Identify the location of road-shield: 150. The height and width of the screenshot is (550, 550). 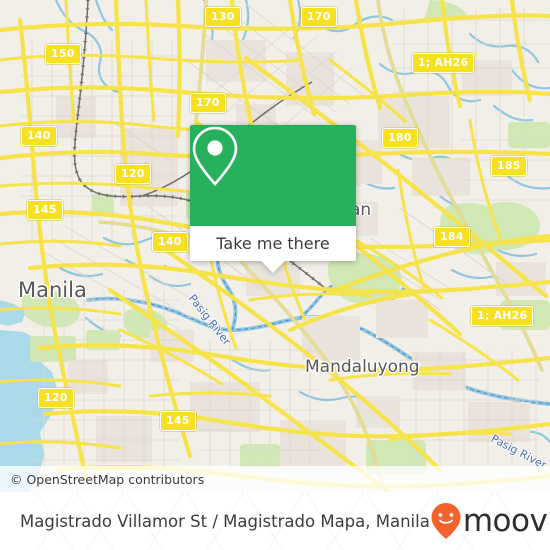
(63, 54).